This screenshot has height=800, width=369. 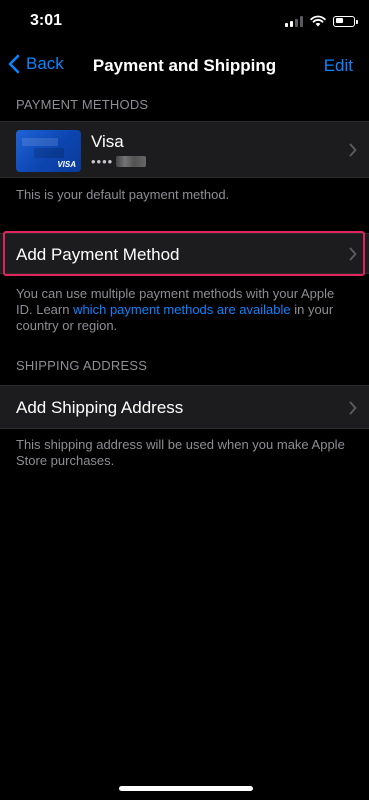 I want to click on wifi-icon, so click(x=318, y=21).